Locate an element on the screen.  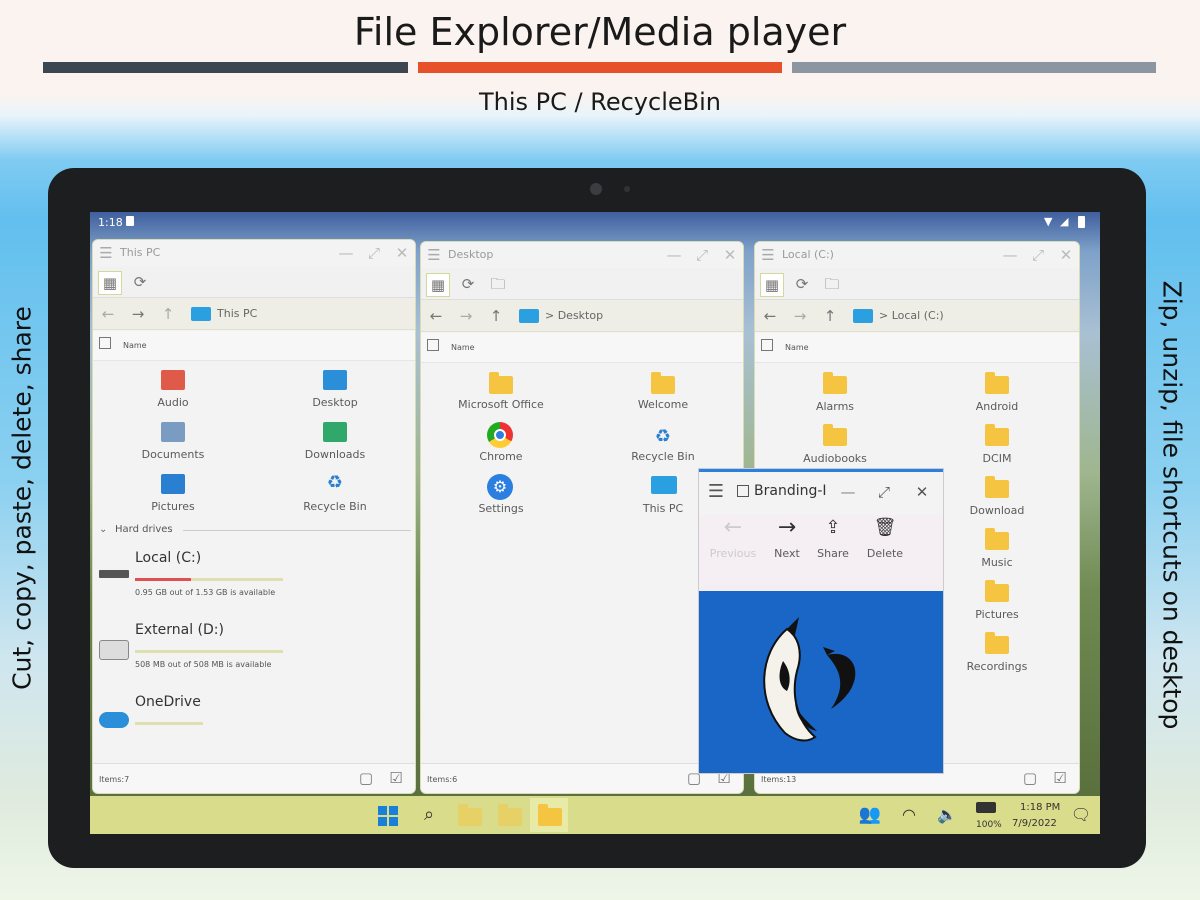
item-welcome: Welcome is located at coordinates (663, 404).